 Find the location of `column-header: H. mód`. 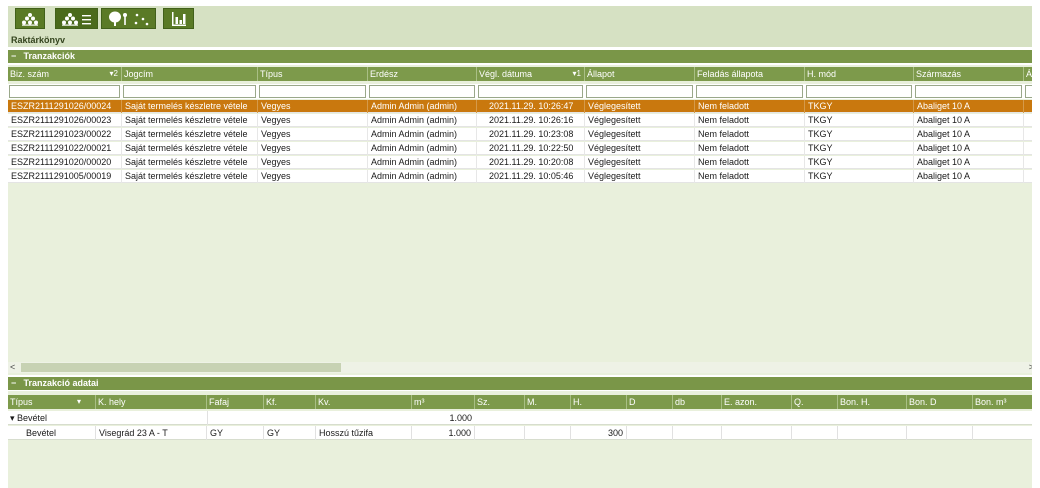

column-header: H. mód is located at coordinates (859, 74).